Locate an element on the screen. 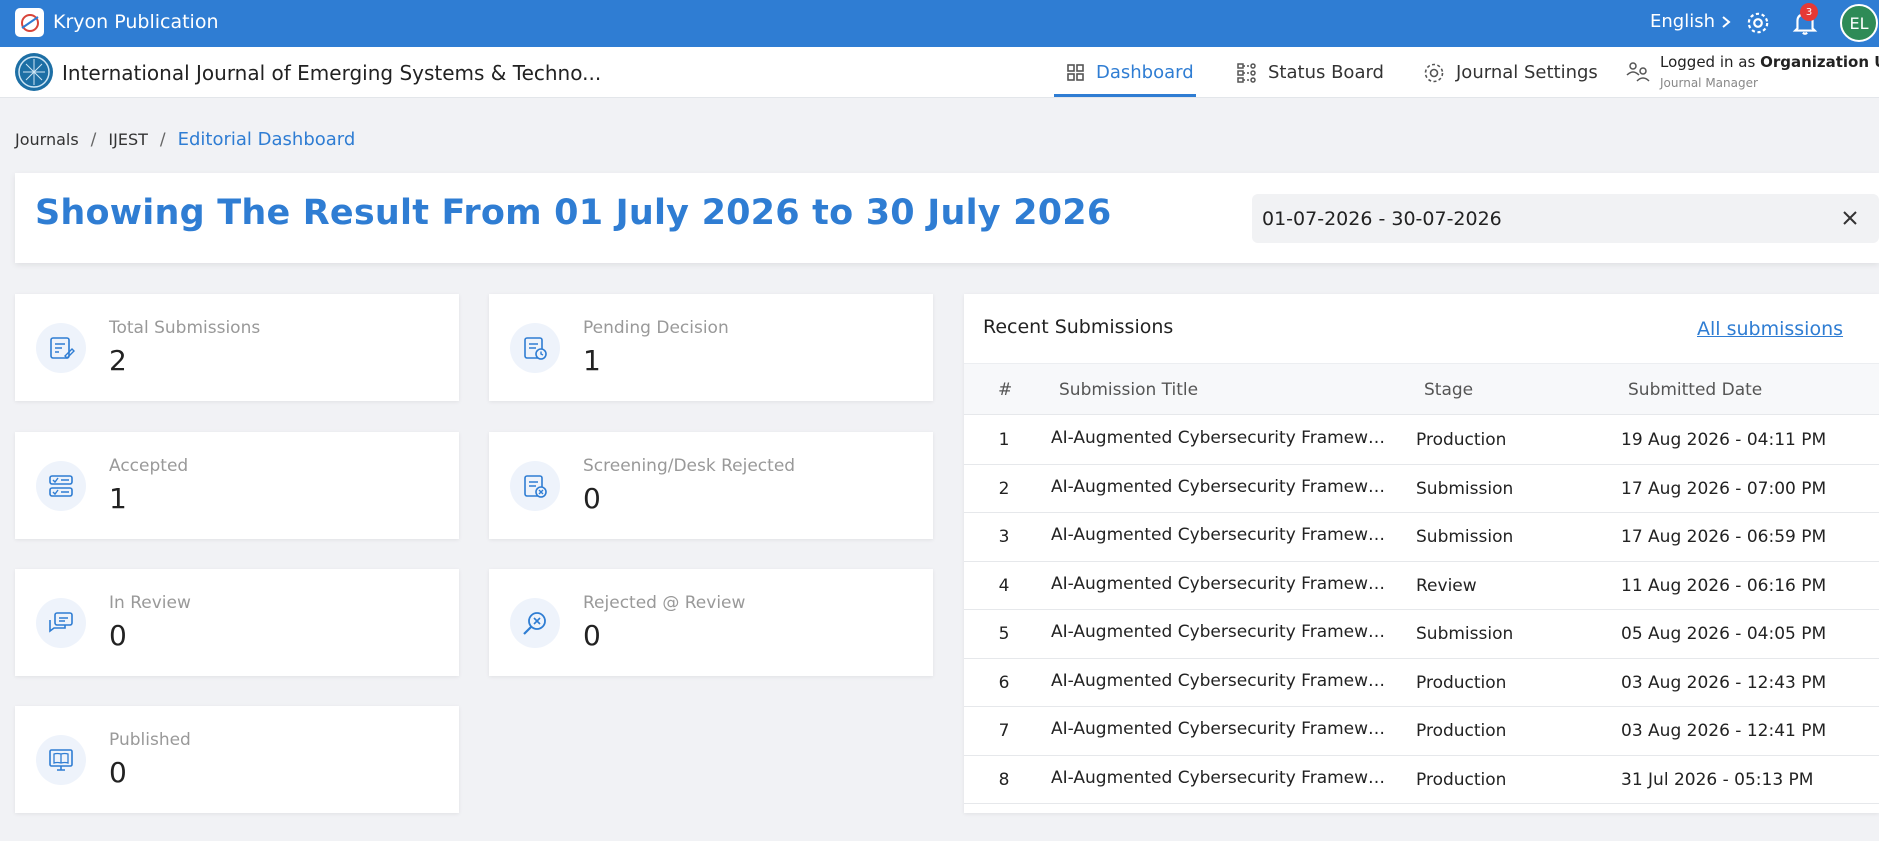  column-header-stage: Stage is located at coordinates (1448, 390).